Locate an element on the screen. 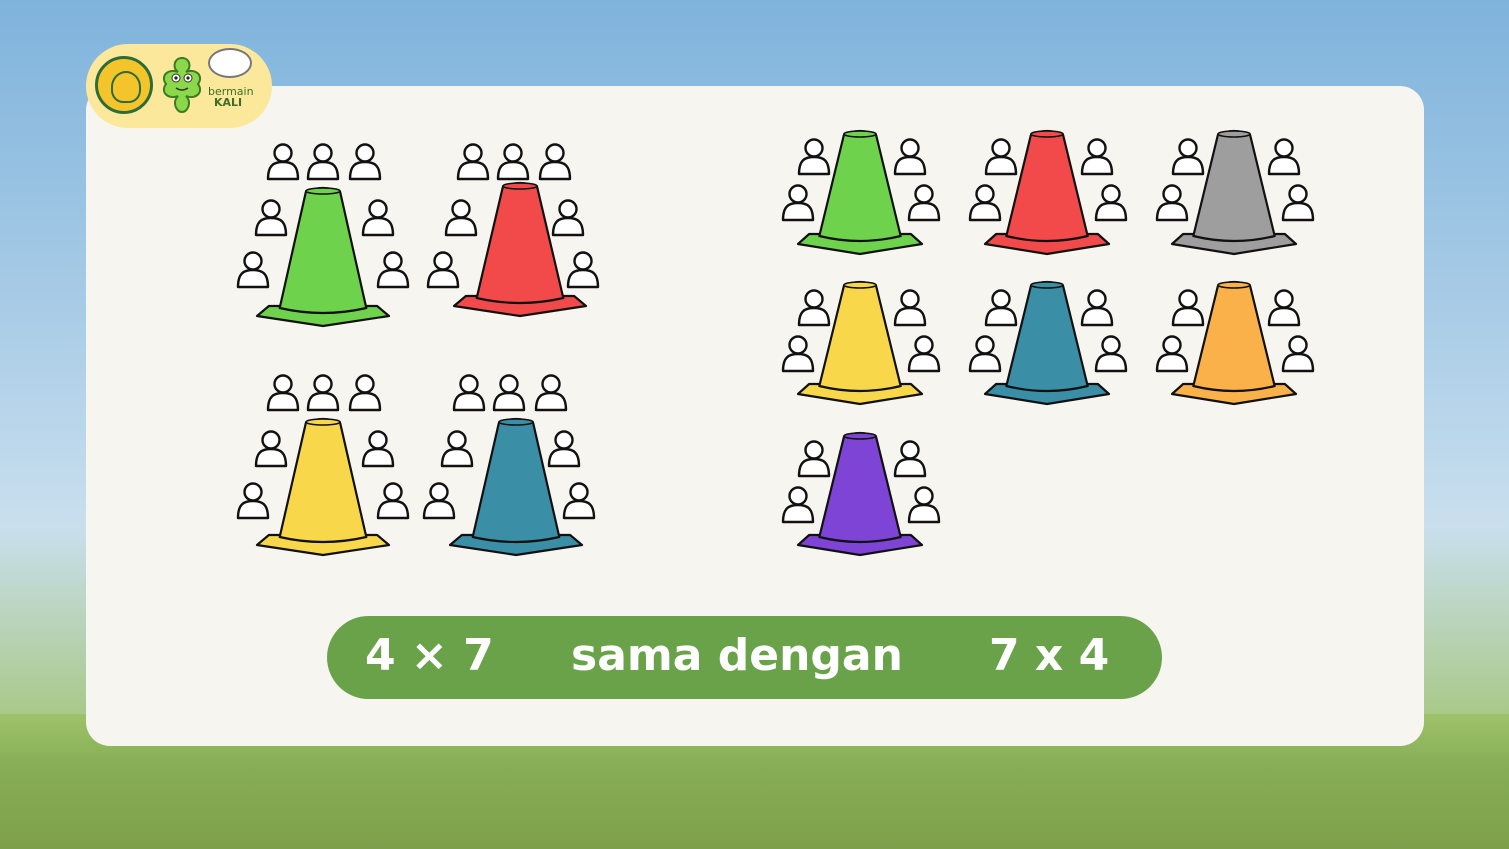 The width and height of the screenshot is (1509, 849). equation-banner: 4 × 7 sama dengan 7 x 4 is located at coordinates (744, 657).